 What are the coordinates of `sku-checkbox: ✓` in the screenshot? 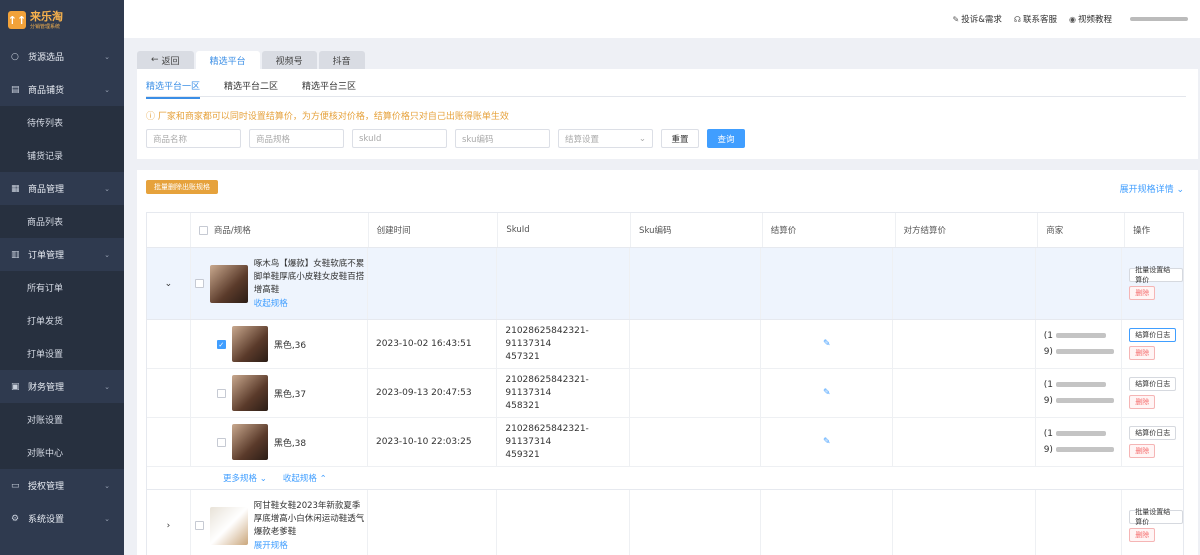 It's located at (221, 344).